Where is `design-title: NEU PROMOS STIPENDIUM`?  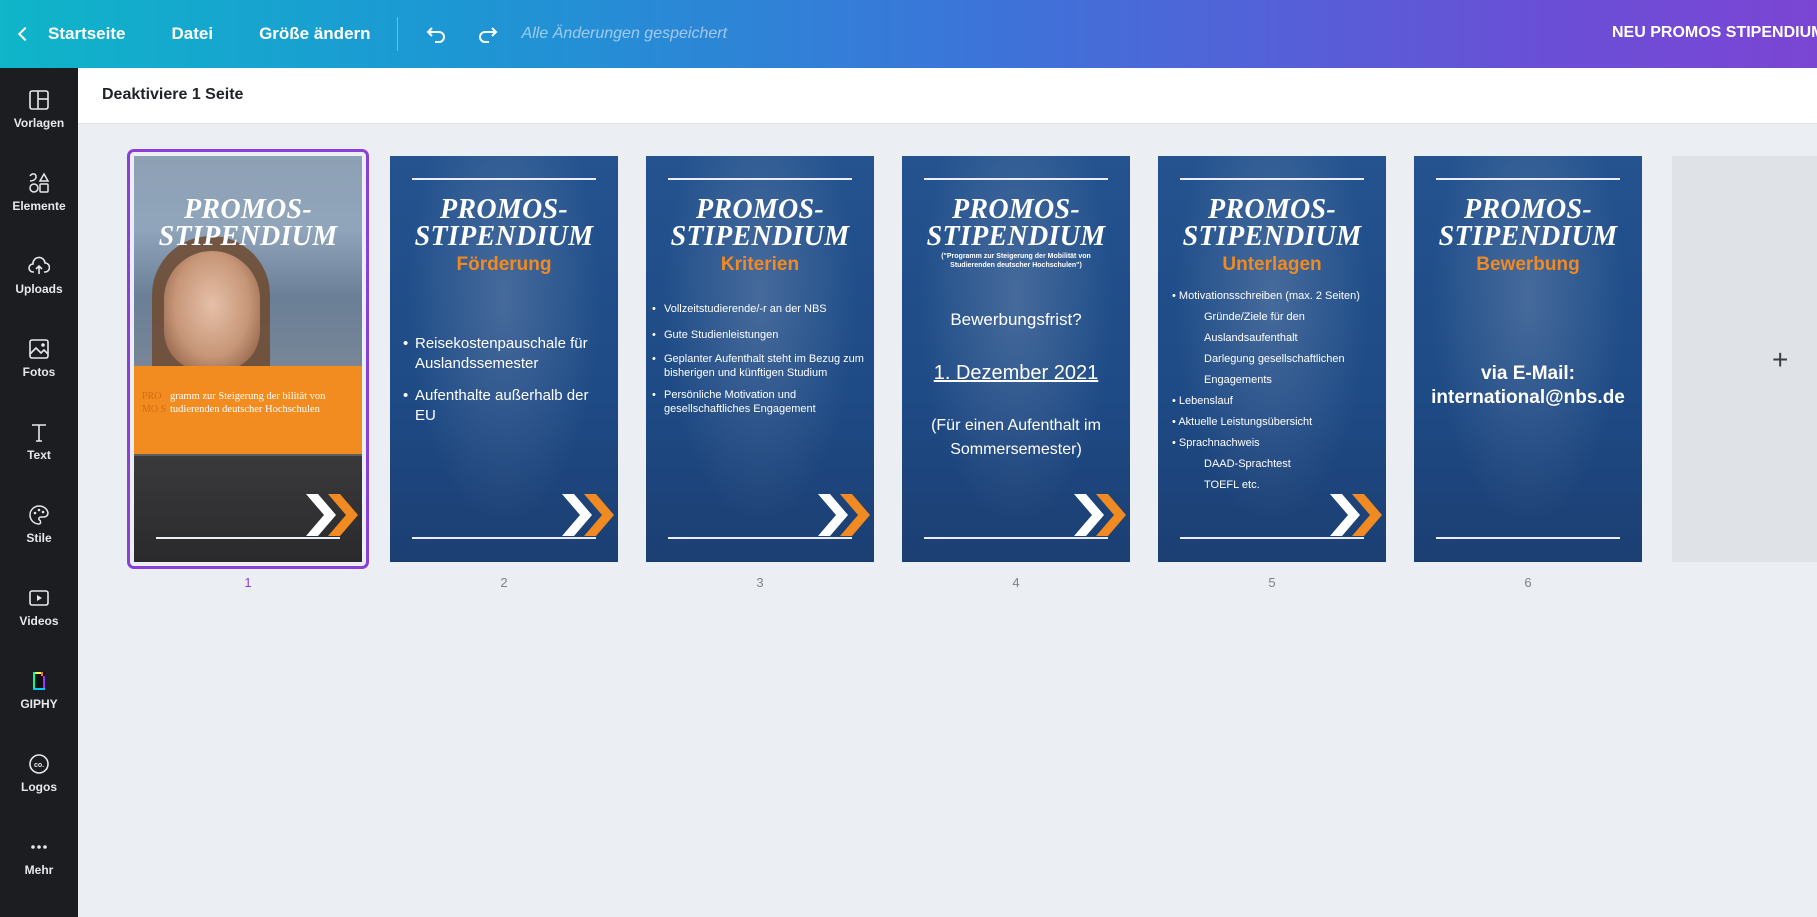
design-title: NEU PROMOS STIPENDIUM is located at coordinates (1714, 33).